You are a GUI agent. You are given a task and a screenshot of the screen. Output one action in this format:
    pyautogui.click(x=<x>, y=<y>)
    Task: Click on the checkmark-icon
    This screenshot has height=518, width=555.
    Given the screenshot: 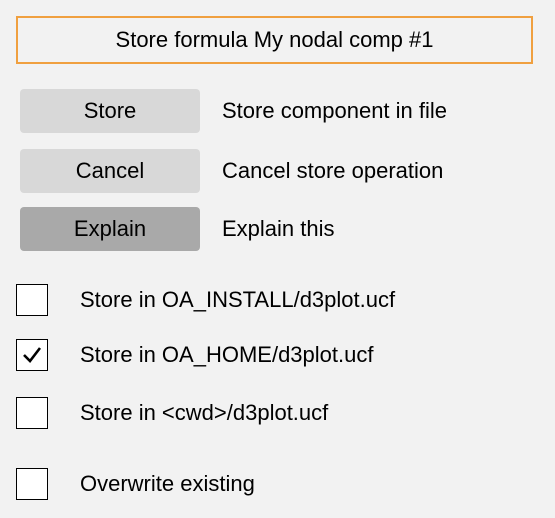 What is the action you would take?
    pyautogui.click(x=32, y=355)
    